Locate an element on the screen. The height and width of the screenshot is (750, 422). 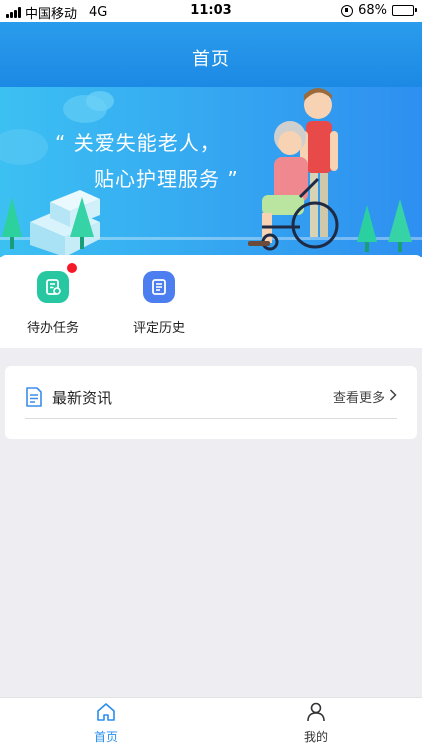
news-card: 最新资讯 查看更多 is located at coordinates (211, 402).